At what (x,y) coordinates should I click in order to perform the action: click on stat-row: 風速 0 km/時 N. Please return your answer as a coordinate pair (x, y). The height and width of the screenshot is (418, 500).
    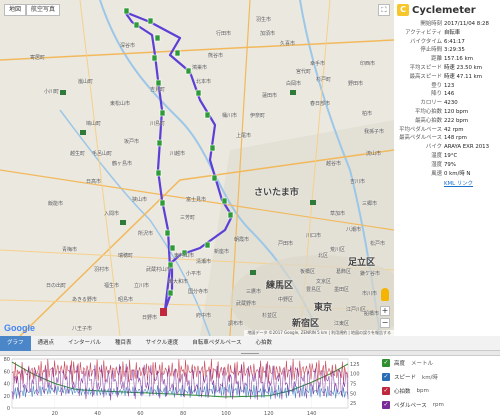
    Looking at the image, I should click on (447, 174).